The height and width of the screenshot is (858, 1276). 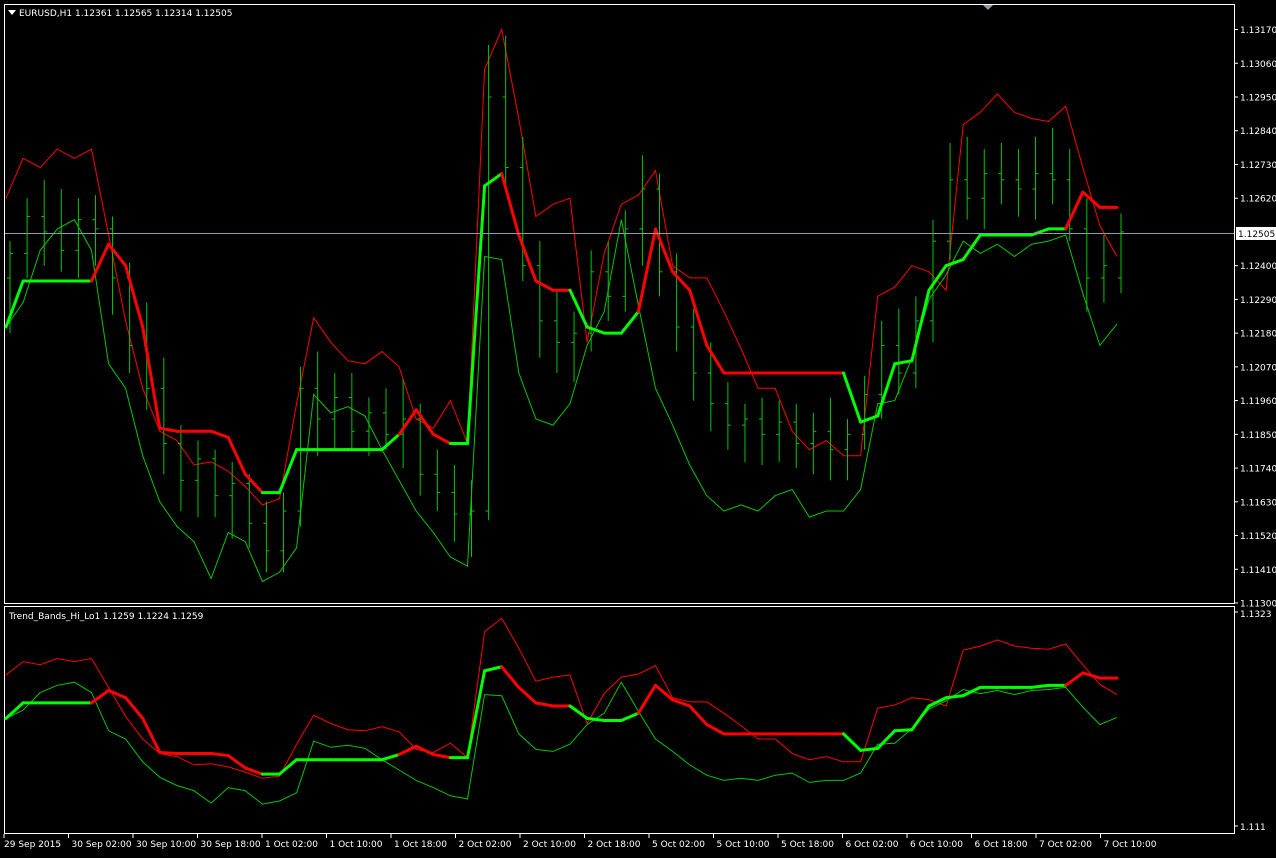 What do you see at coordinates (678, 845) in the screenshot?
I see `time-tick-label: 5 Oct 02:00` at bounding box center [678, 845].